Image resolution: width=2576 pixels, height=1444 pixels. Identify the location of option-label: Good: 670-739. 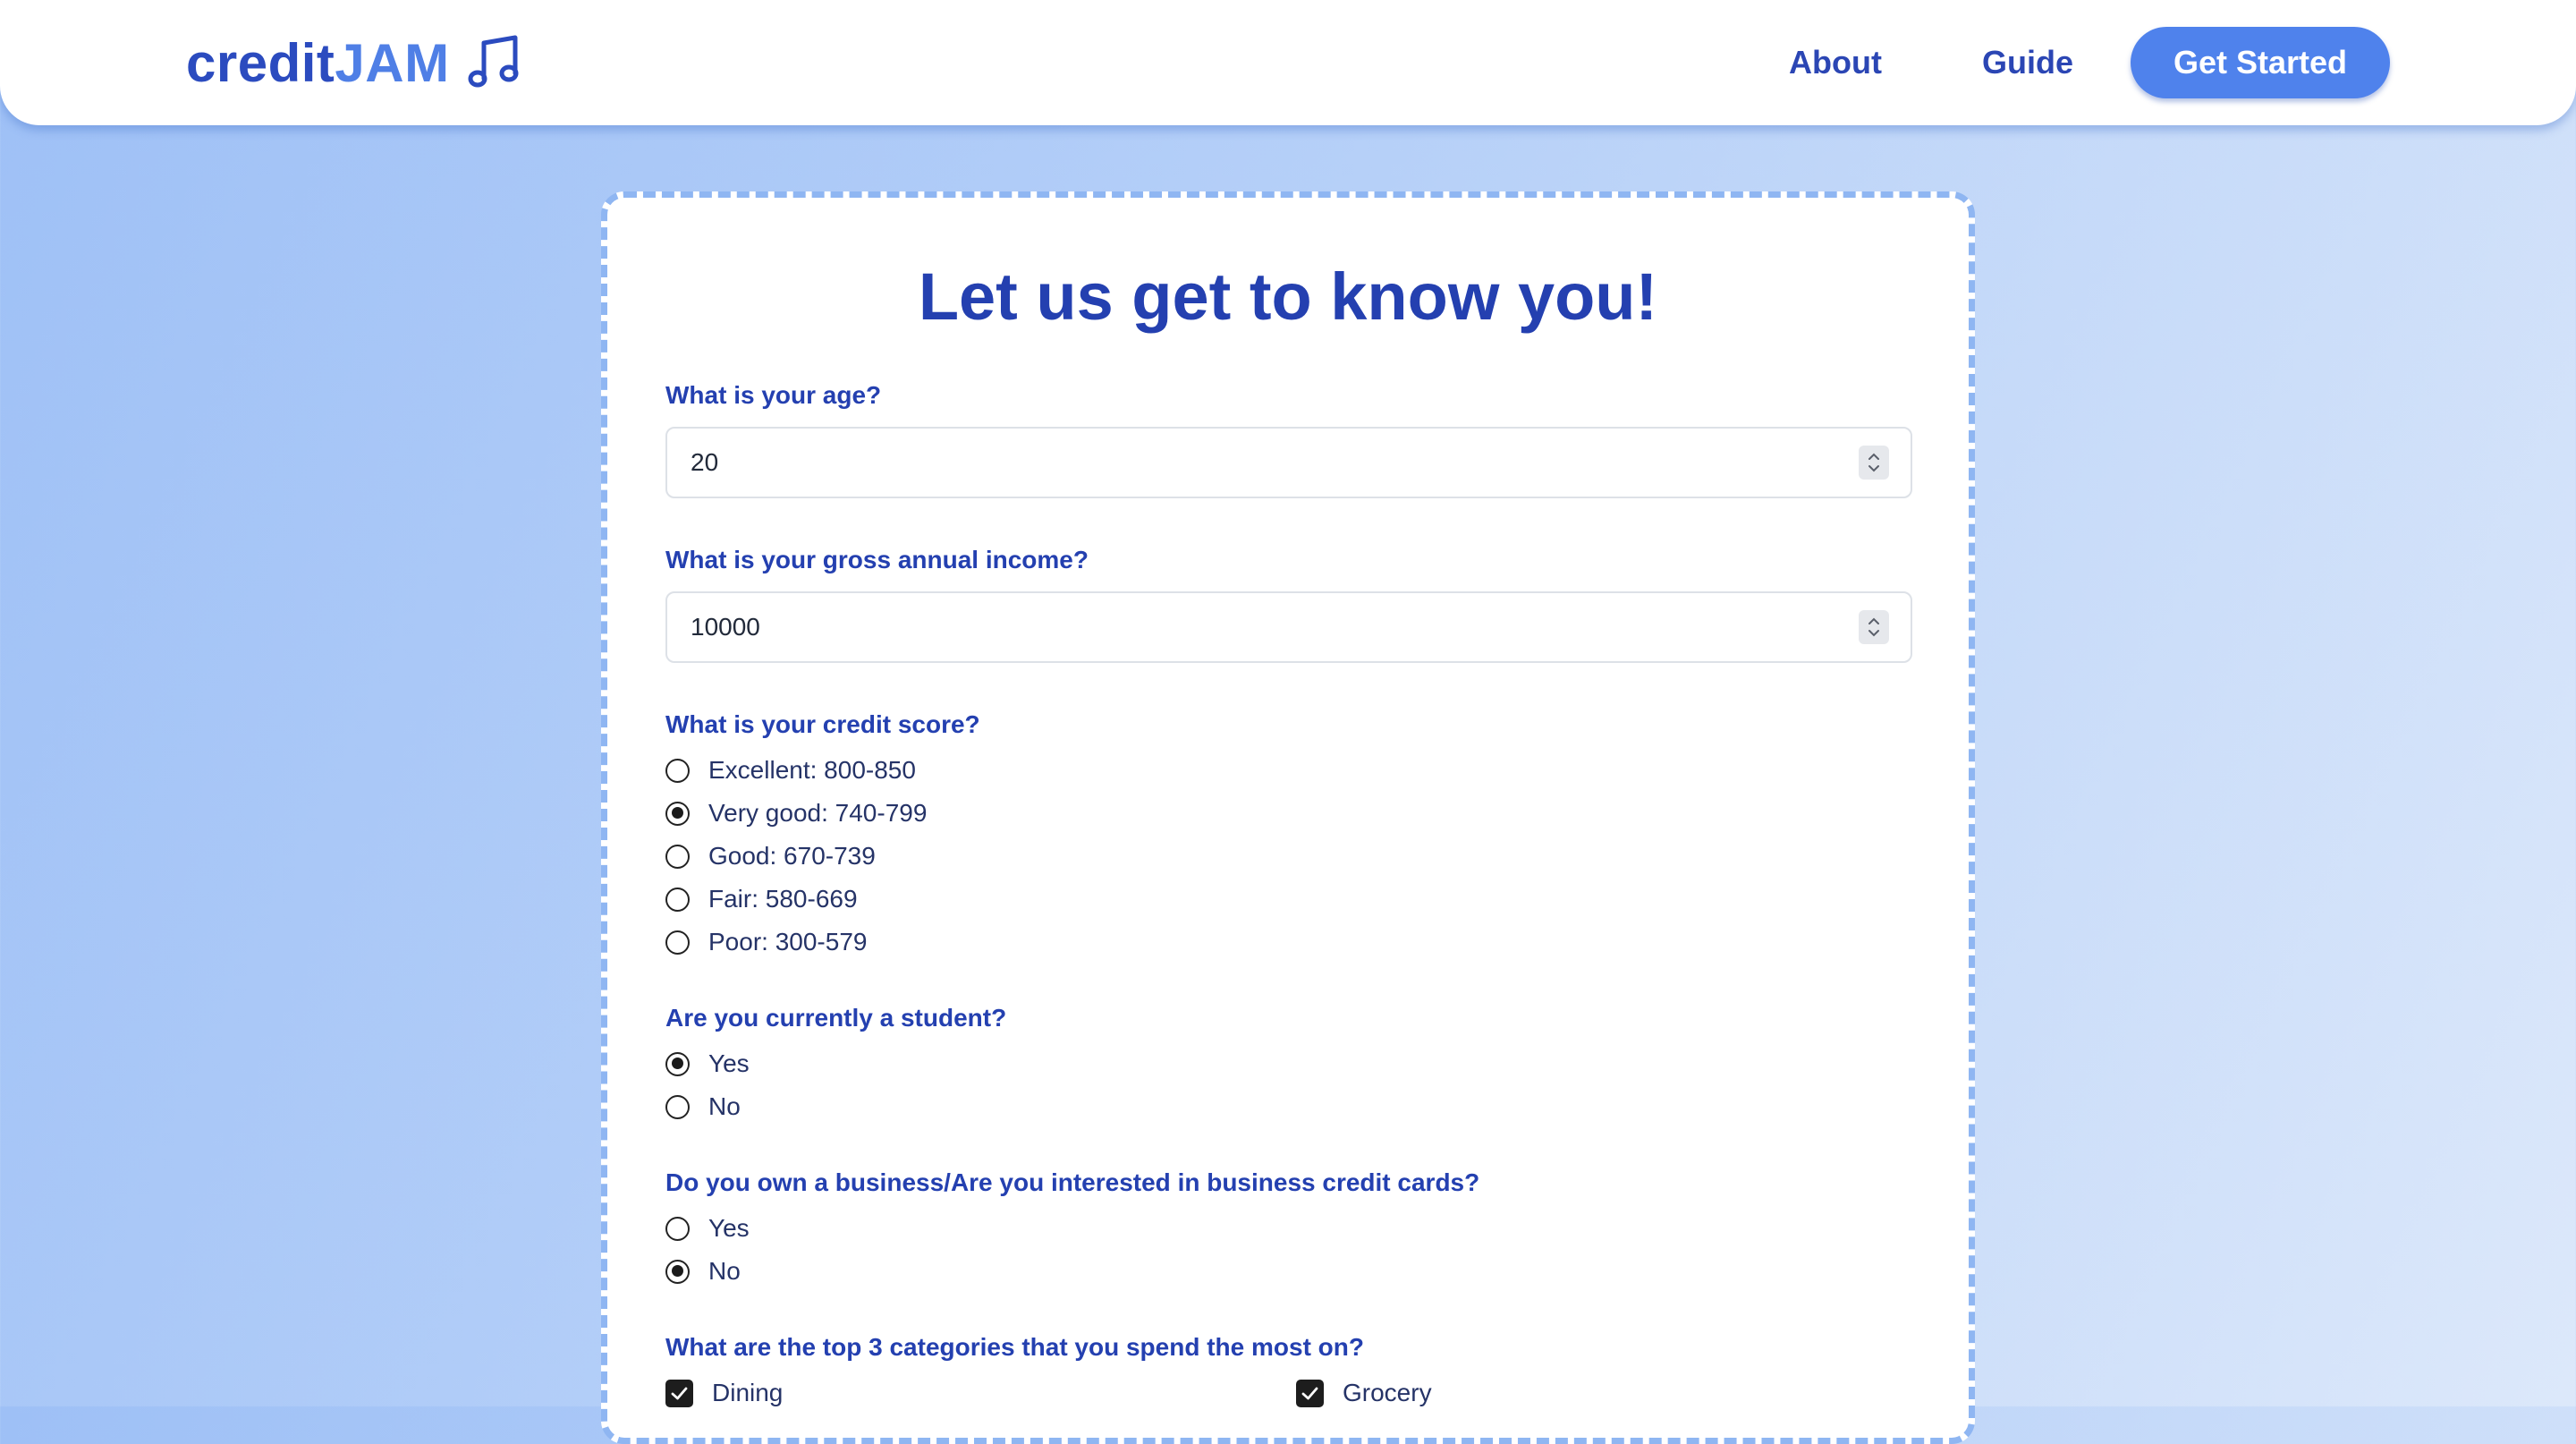
(792, 856).